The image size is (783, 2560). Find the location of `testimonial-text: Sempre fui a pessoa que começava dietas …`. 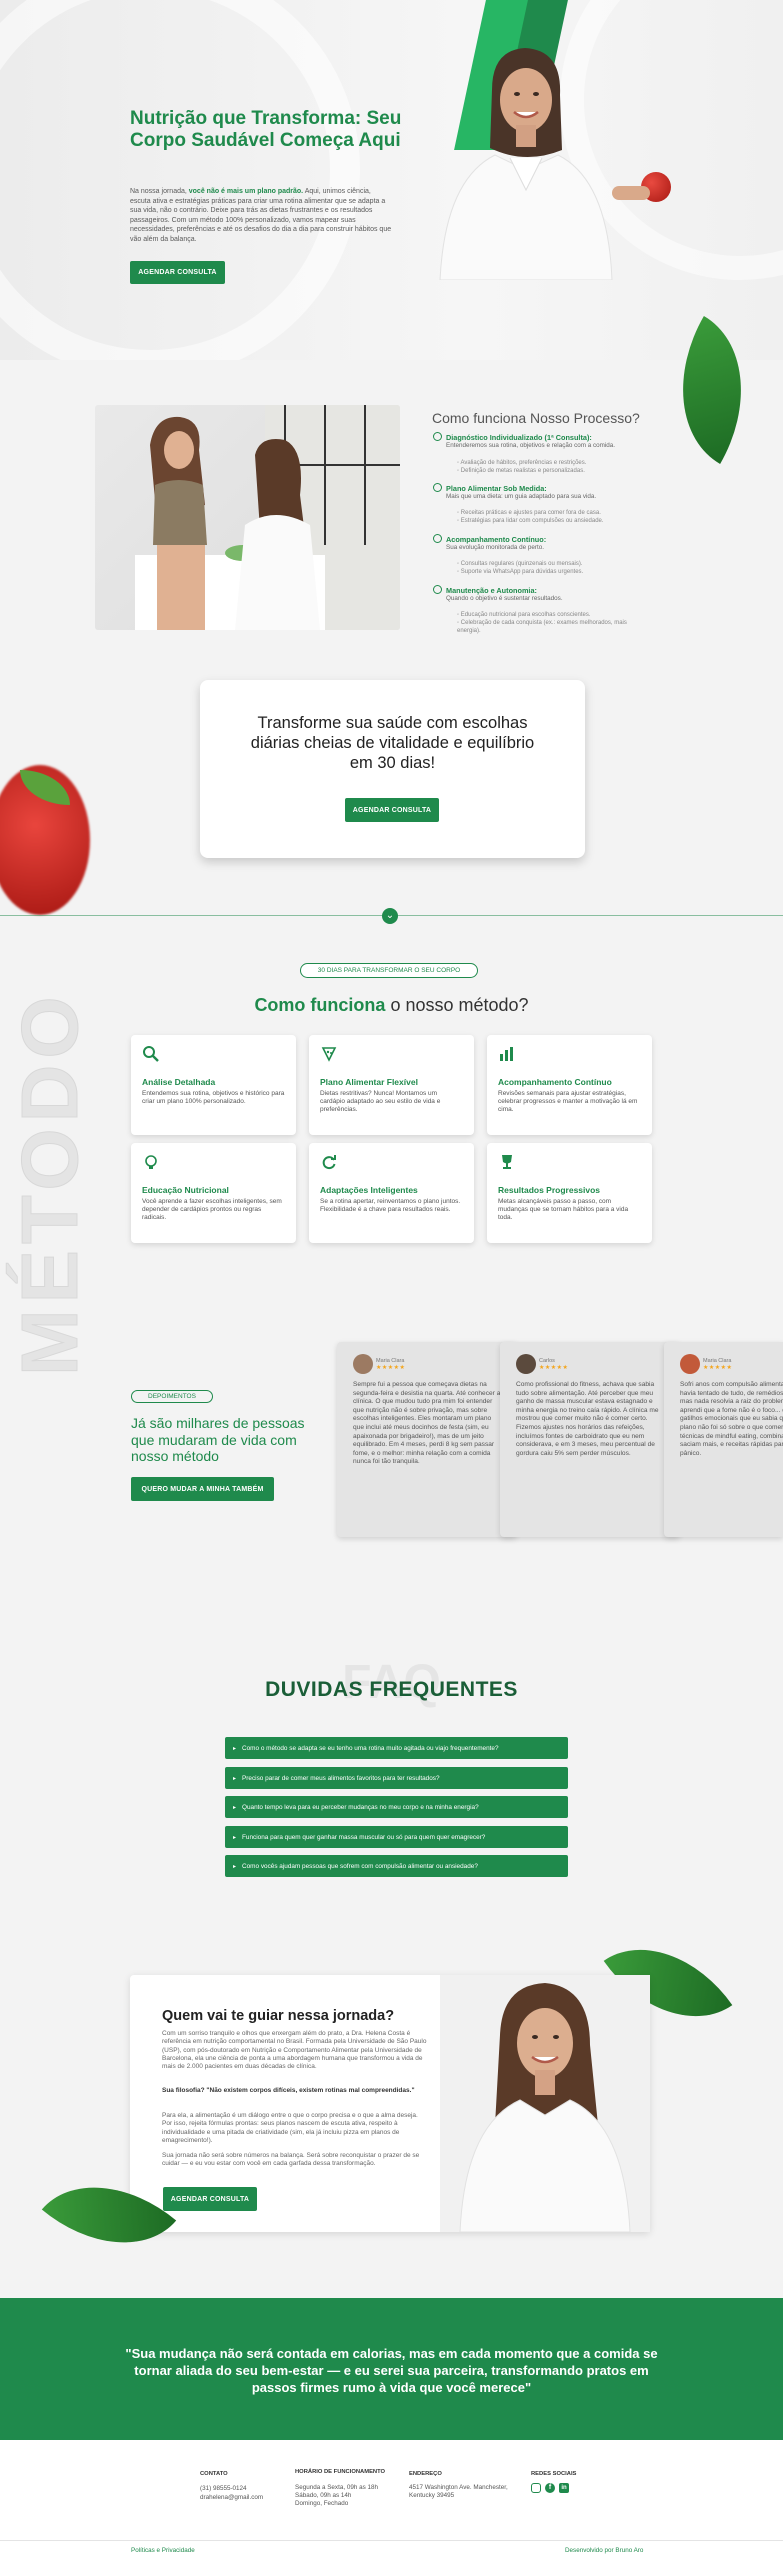

testimonial-text: Sempre fui a pessoa que começava dietas … is located at coordinates (427, 1423).